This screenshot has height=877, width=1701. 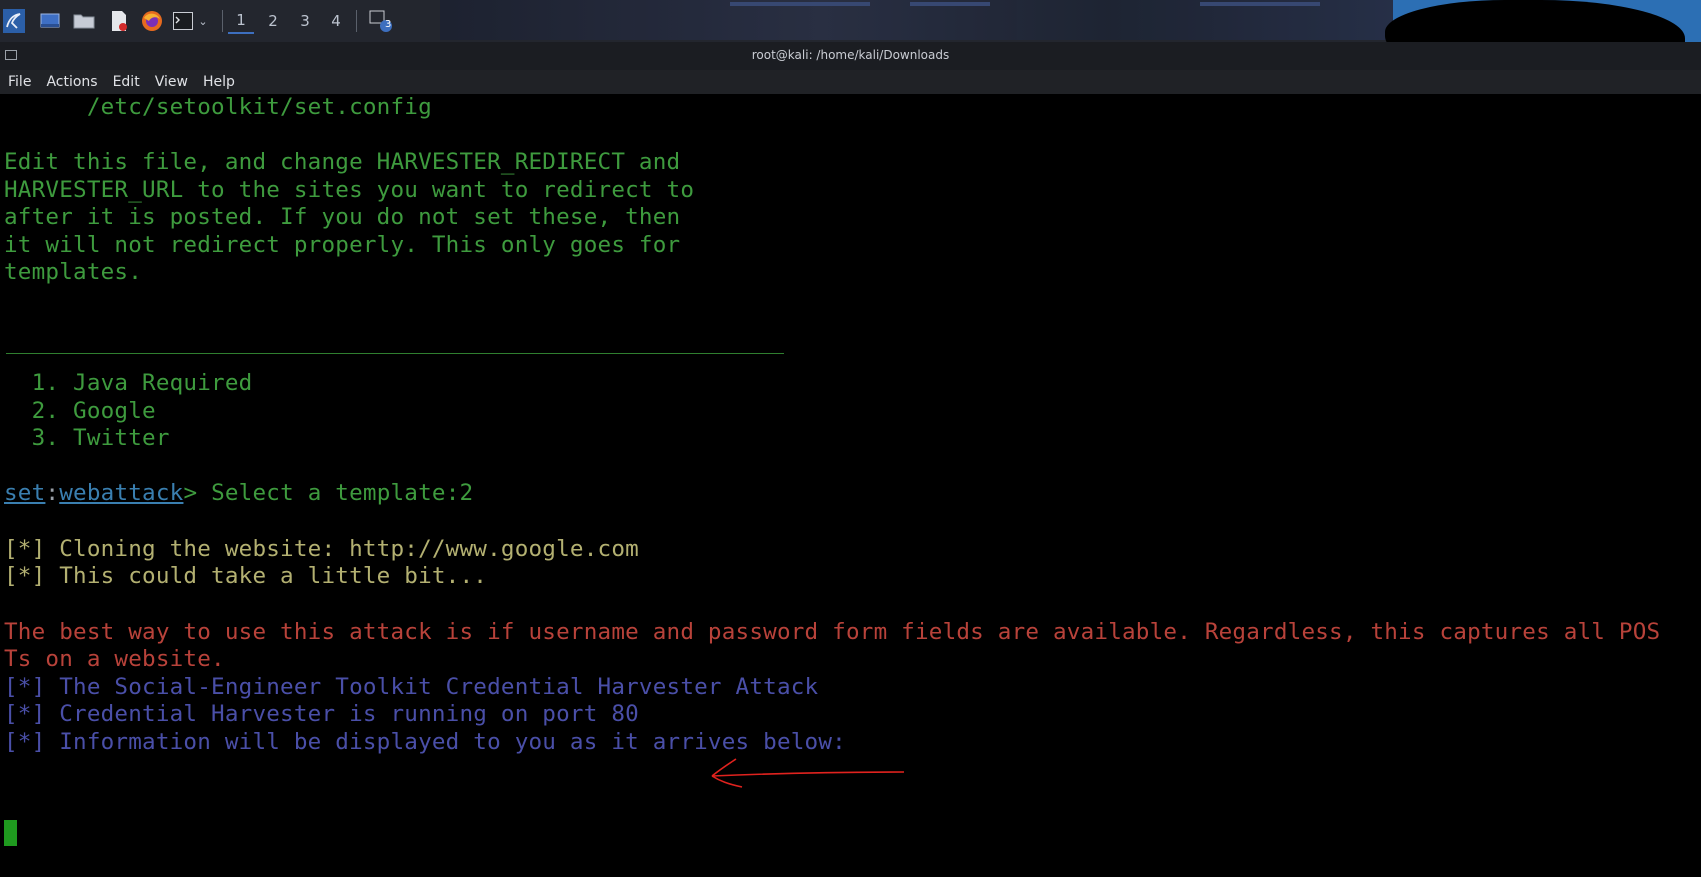 I want to click on window-titlebar: root@kali: /home/kali/Downloads, so click(x=850, y=56).